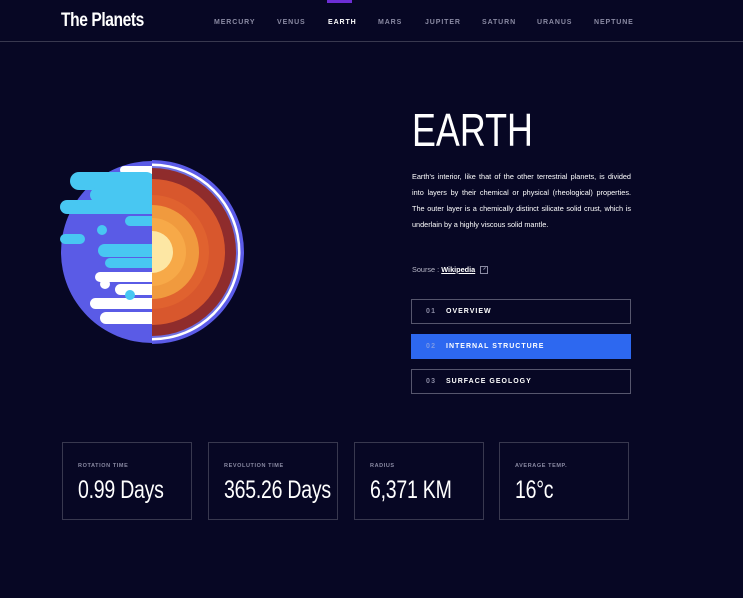  Describe the element at coordinates (469, 311) in the screenshot. I see `tab-label: OVERVIEW` at that location.